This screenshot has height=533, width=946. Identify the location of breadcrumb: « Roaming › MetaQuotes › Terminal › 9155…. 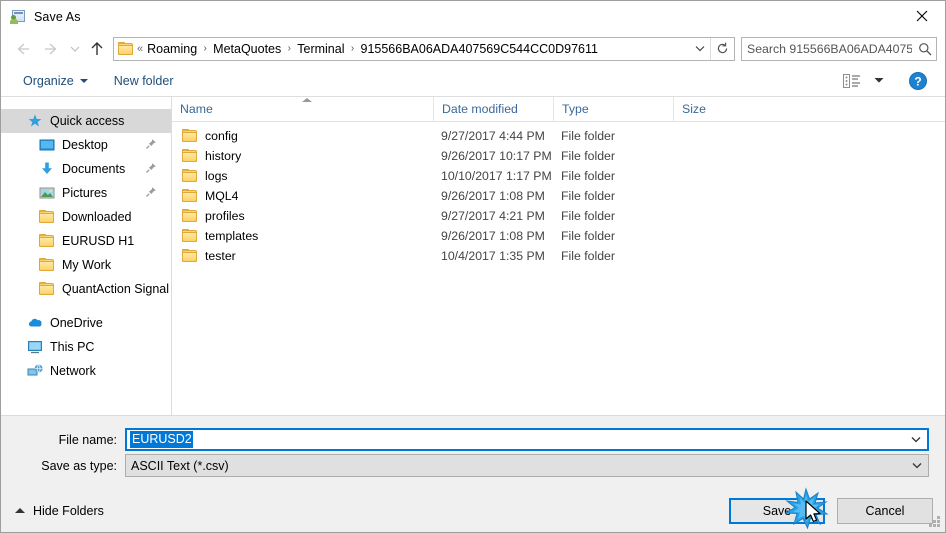
(413, 49).